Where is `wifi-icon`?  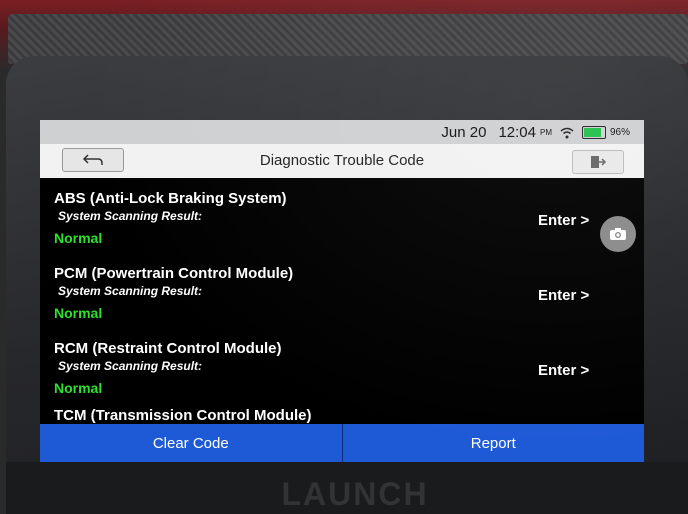
wifi-icon is located at coordinates (567, 132).